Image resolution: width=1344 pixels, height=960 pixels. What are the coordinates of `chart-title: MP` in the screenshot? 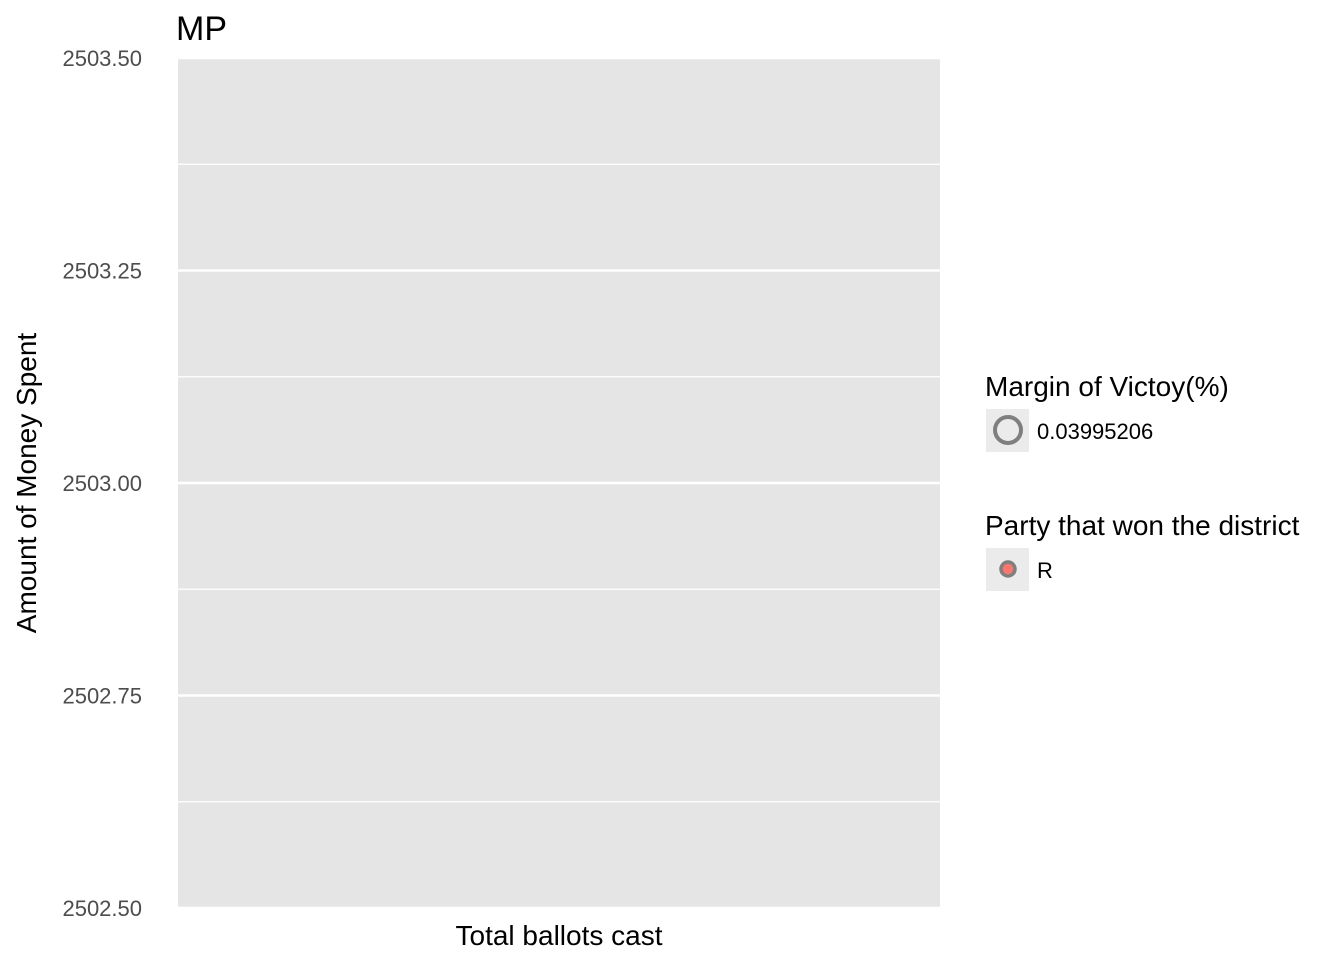 It's located at (201, 29).